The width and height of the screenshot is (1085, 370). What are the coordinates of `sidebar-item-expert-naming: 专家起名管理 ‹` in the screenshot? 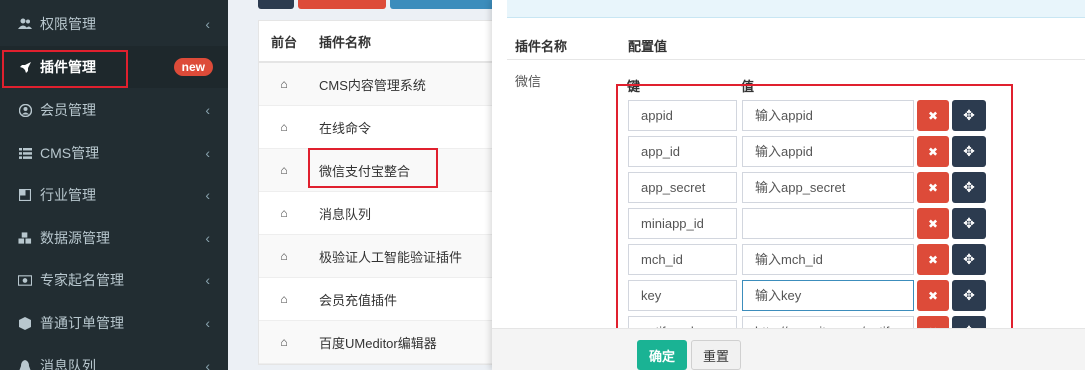 It's located at (114, 280).